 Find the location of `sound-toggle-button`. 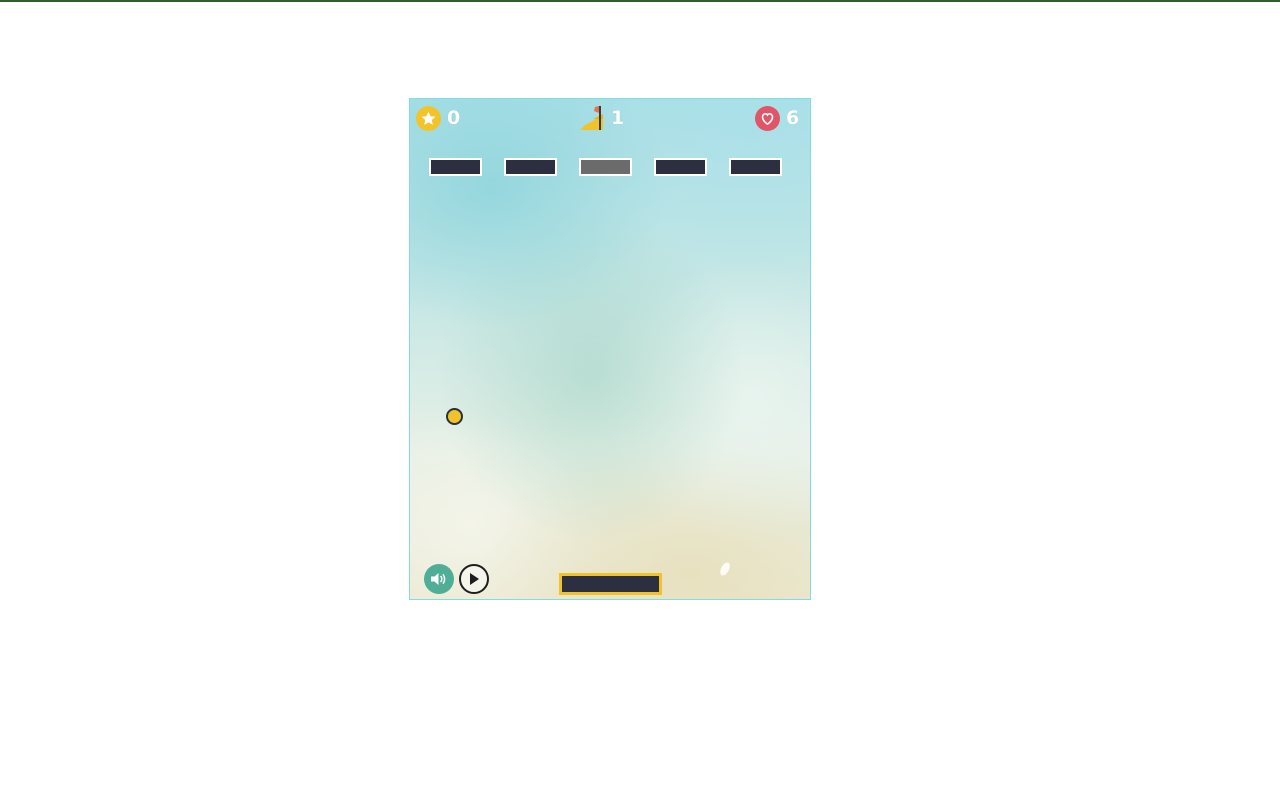

sound-toggle-button is located at coordinates (439, 579).